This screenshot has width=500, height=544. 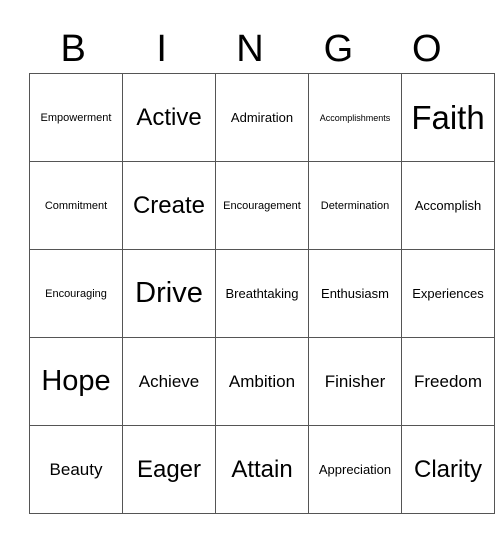 What do you see at coordinates (169, 469) in the screenshot?
I see `bingo-cell: Eager` at bounding box center [169, 469].